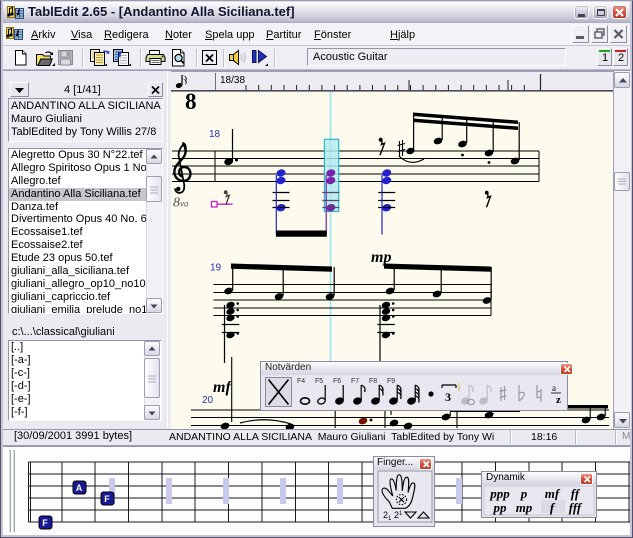 The height and width of the screenshot is (538, 633). I want to click on svg-text: 20, so click(208, 400).